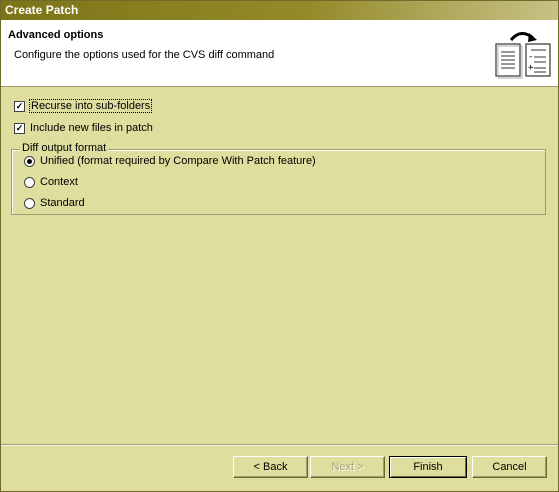 Image resolution: width=559 pixels, height=492 pixels. What do you see at coordinates (428, 467) in the screenshot?
I see `finish-button: Finish` at bounding box center [428, 467].